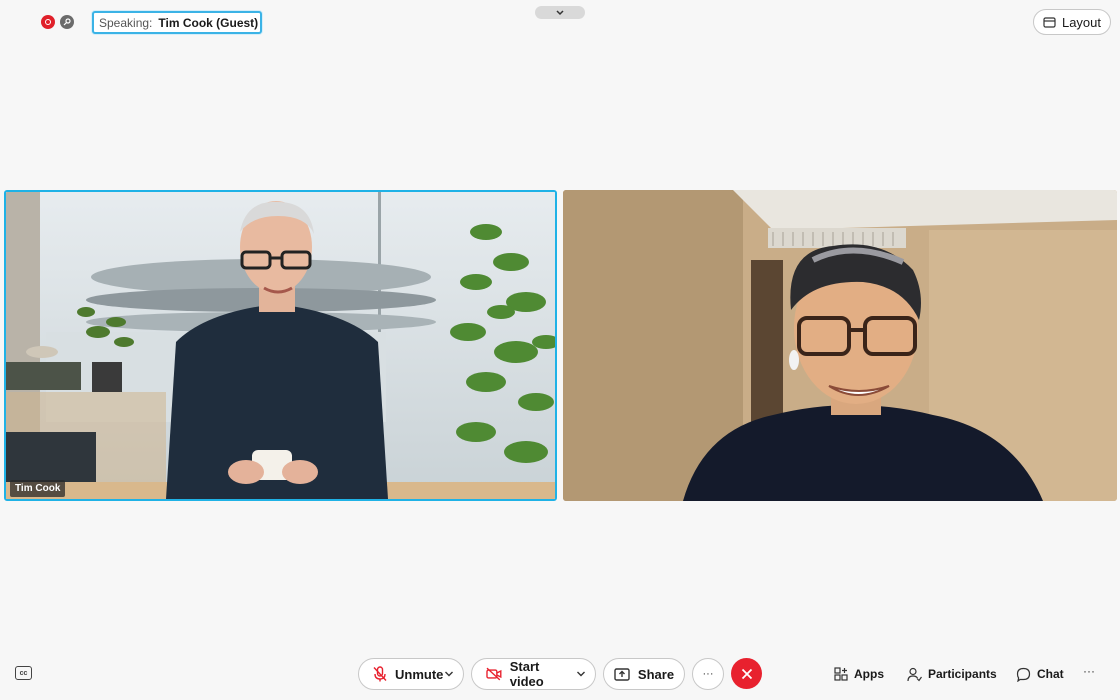 The height and width of the screenshot is (700, 1120). What do you see at coordinates (841, 674) in the screenshot?
I see `apps-icon` at bounding box center [841, 674].